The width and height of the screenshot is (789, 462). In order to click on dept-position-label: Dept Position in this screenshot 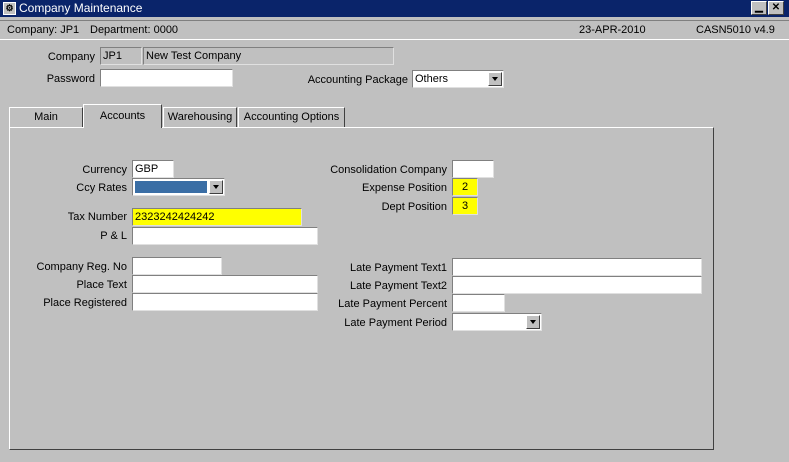, I will do `click(414, 207)`.